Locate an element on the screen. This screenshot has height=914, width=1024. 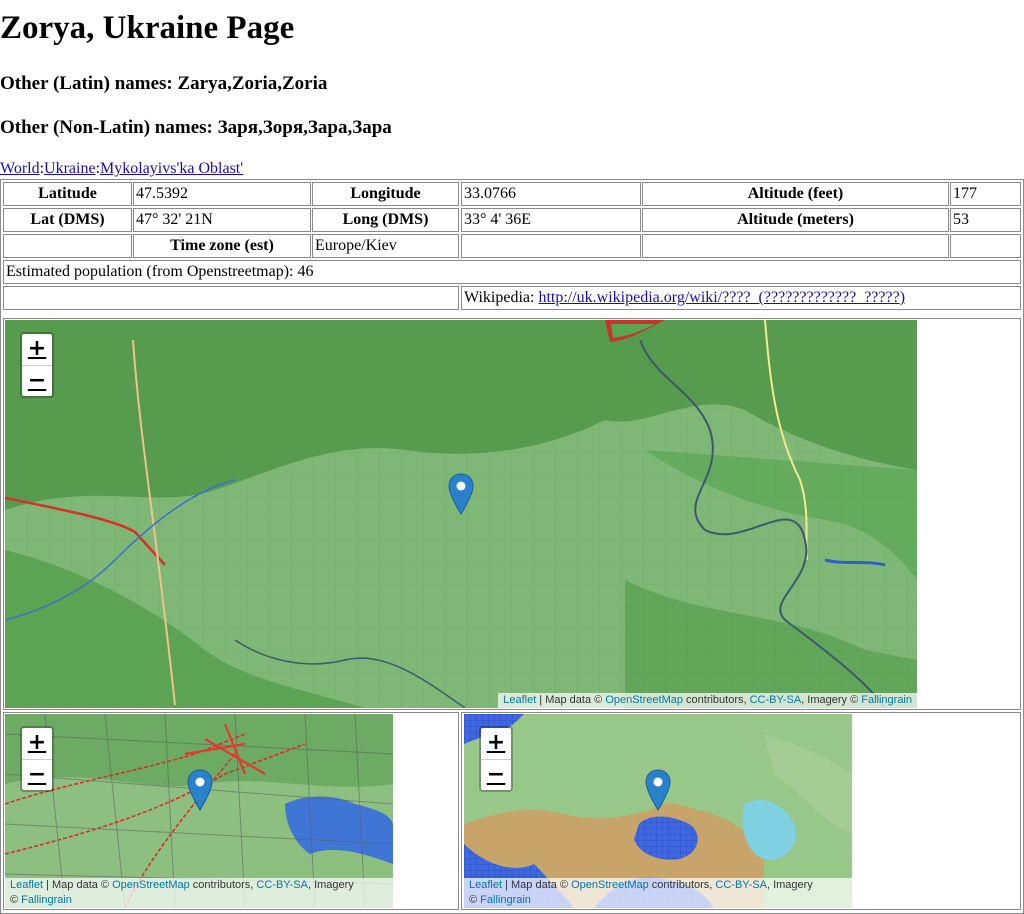
latitude-value: 47.5392 is located at coordinates (222, 194).